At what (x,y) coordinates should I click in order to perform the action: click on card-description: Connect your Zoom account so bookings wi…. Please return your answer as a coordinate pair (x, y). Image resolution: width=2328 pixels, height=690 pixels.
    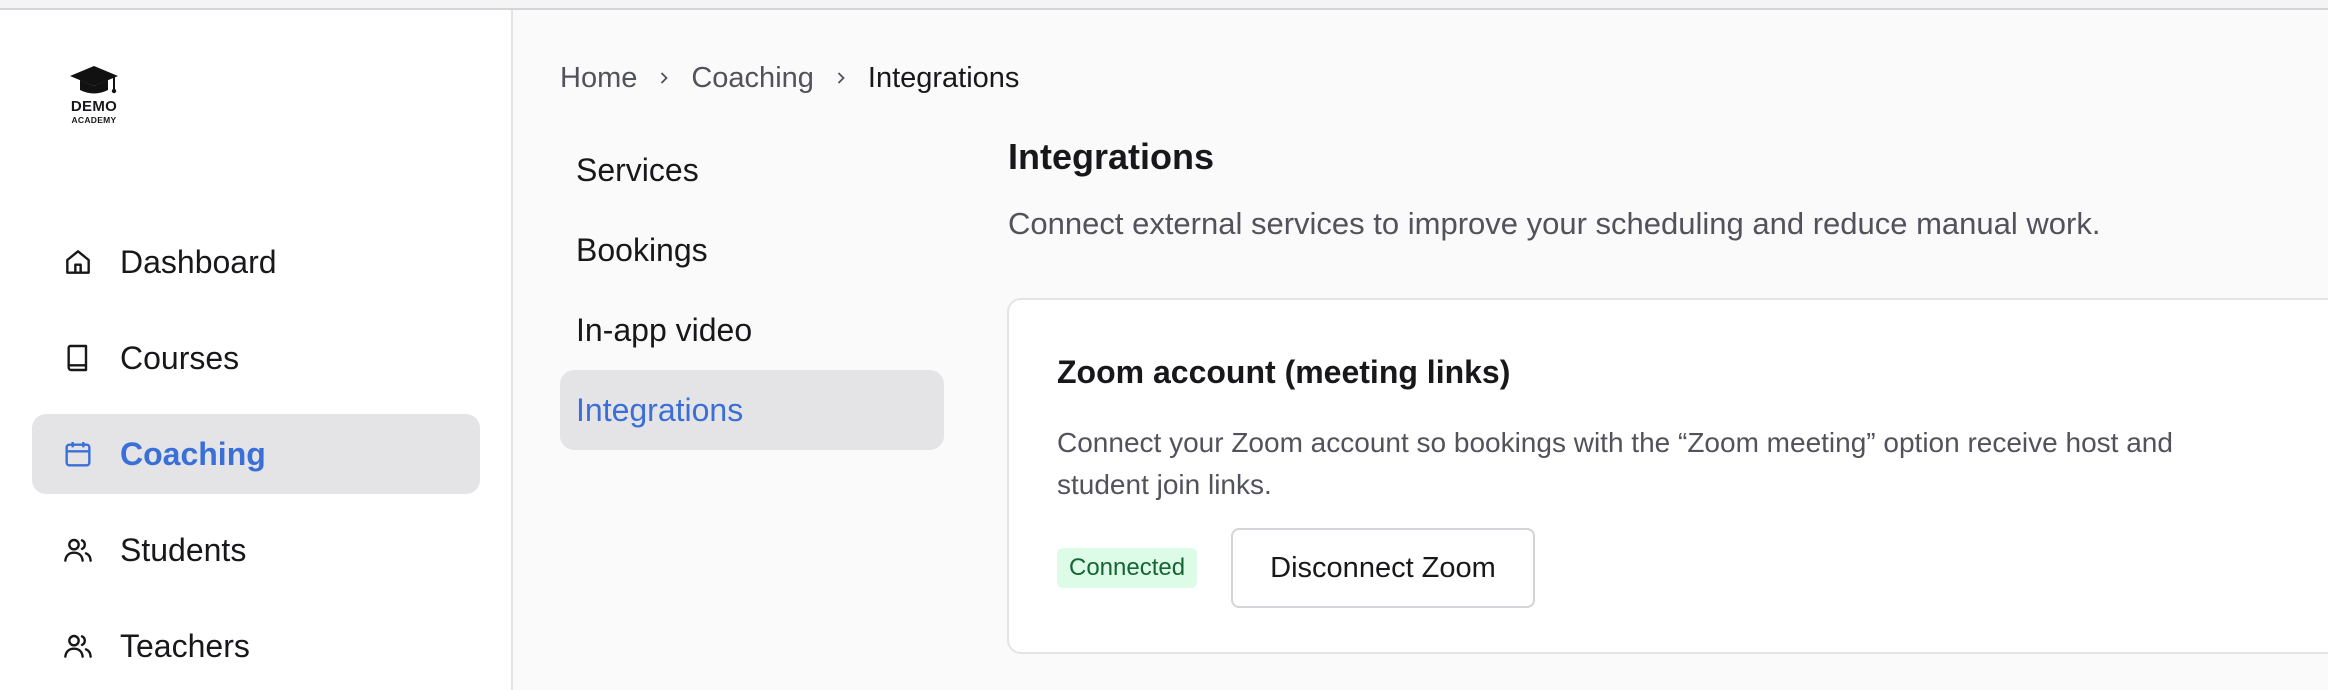
    Looking at the image, I should click on (1615, 463).